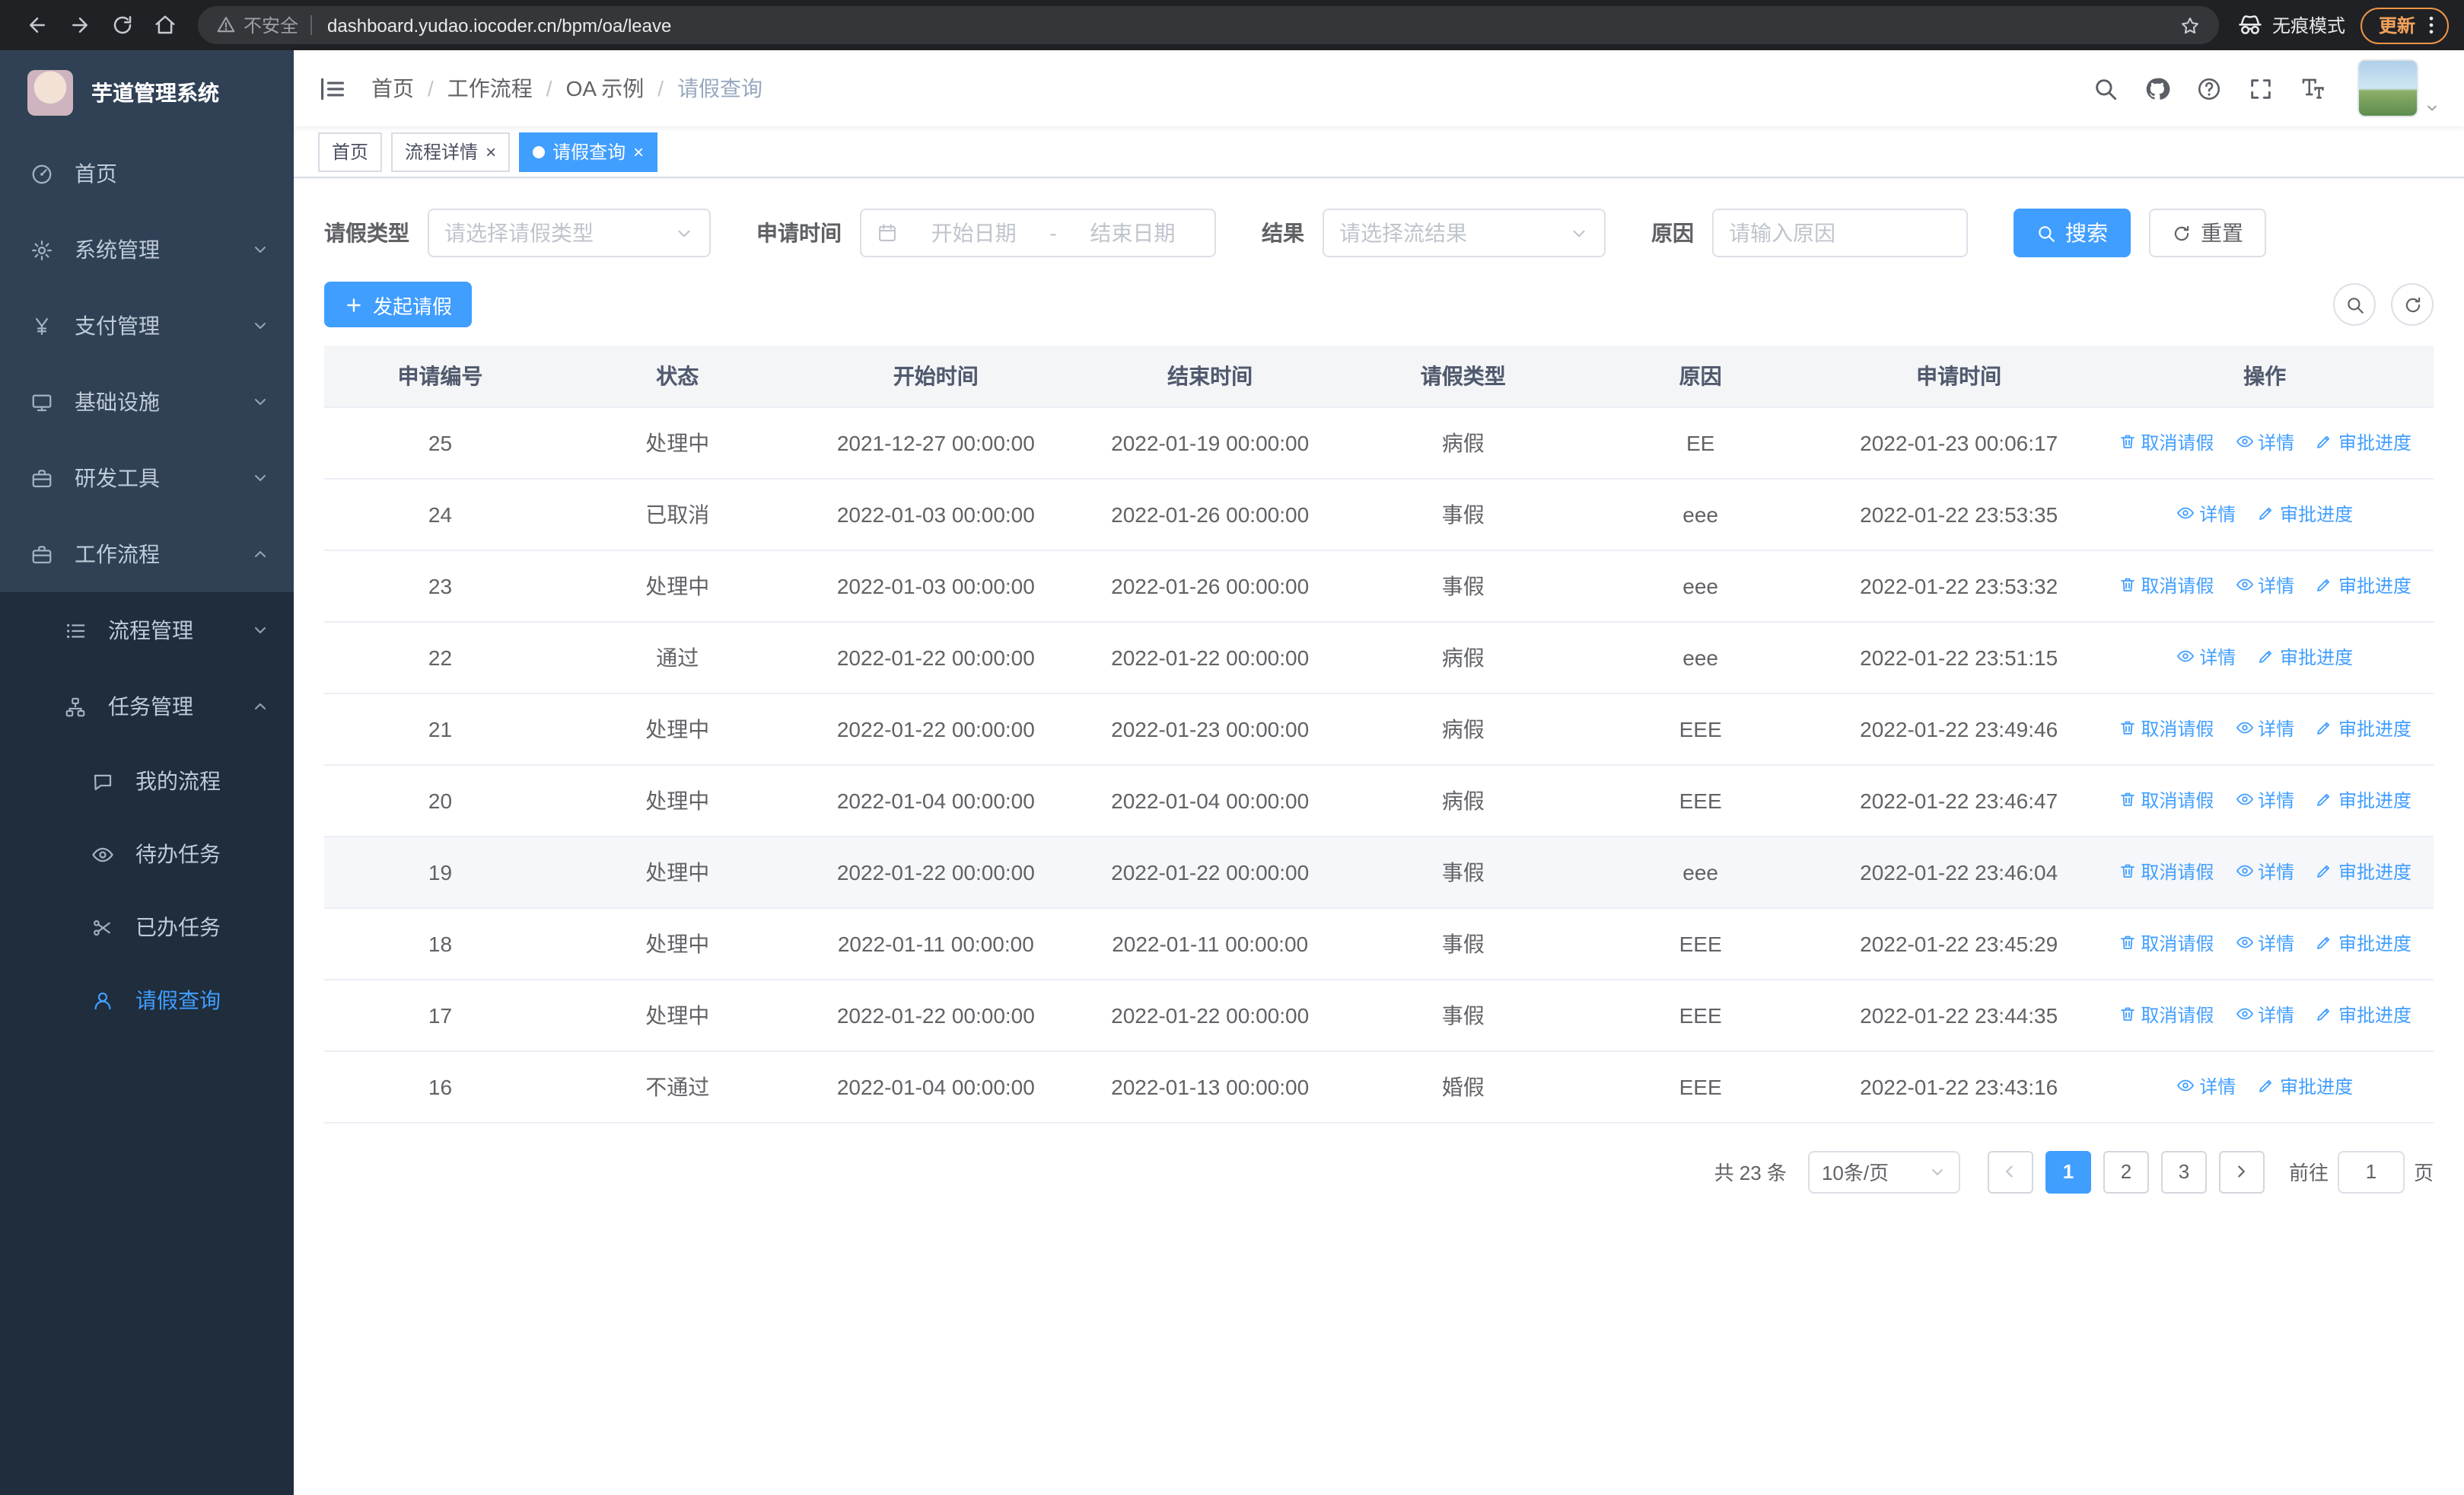  I want to click on edit-icon, so click(2325, 729).